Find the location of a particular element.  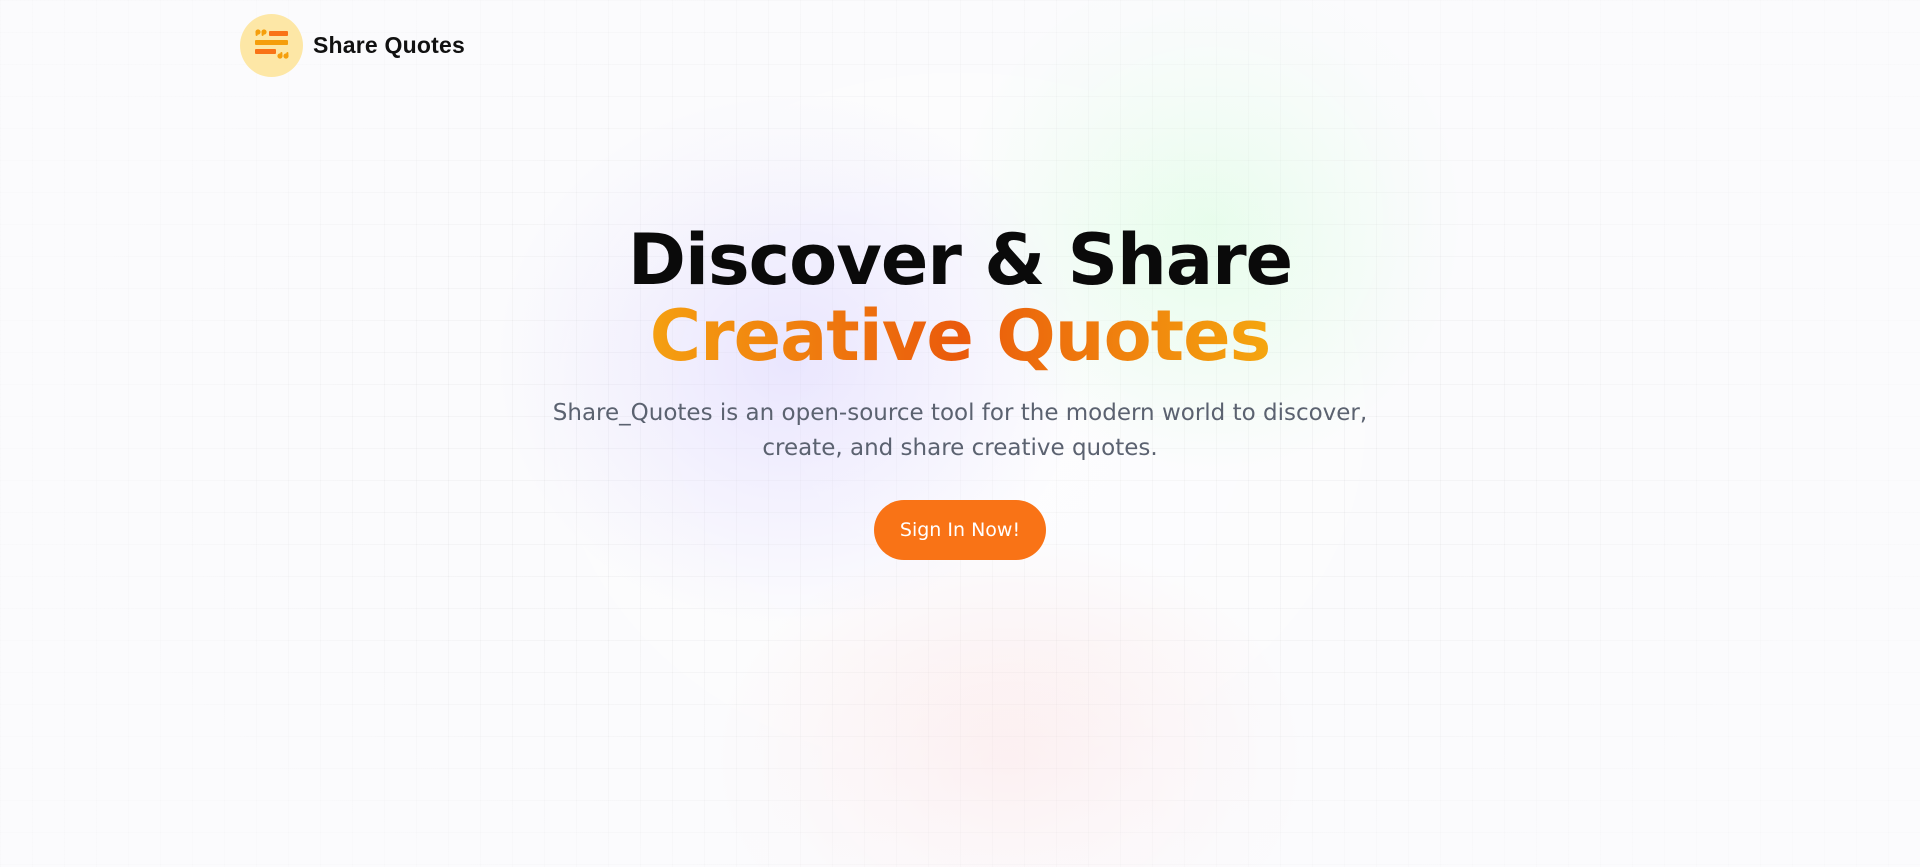

quote-lines-icon is located at coordinates (271, 43).